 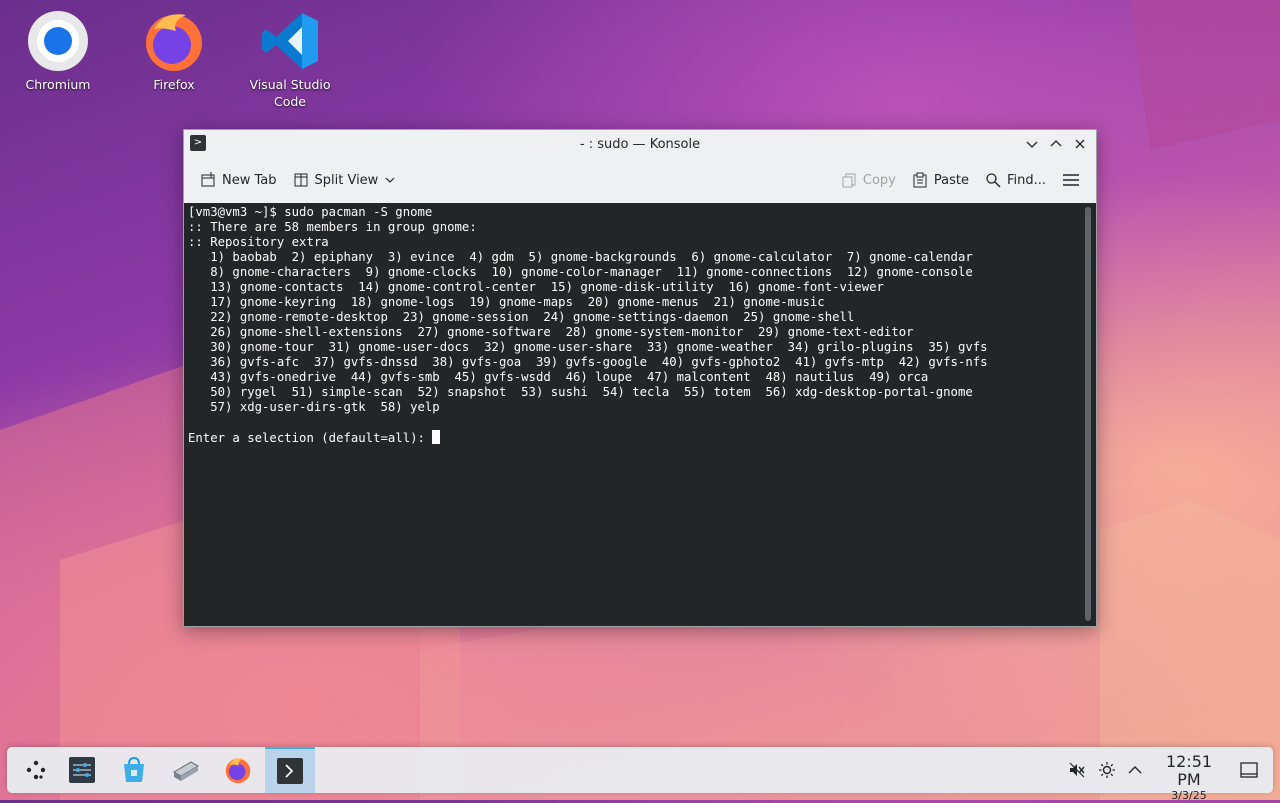 What do you see at coordinates (300, 180) in the screenshot?
I see `split-view-icon` at bounding box center [300, 180].